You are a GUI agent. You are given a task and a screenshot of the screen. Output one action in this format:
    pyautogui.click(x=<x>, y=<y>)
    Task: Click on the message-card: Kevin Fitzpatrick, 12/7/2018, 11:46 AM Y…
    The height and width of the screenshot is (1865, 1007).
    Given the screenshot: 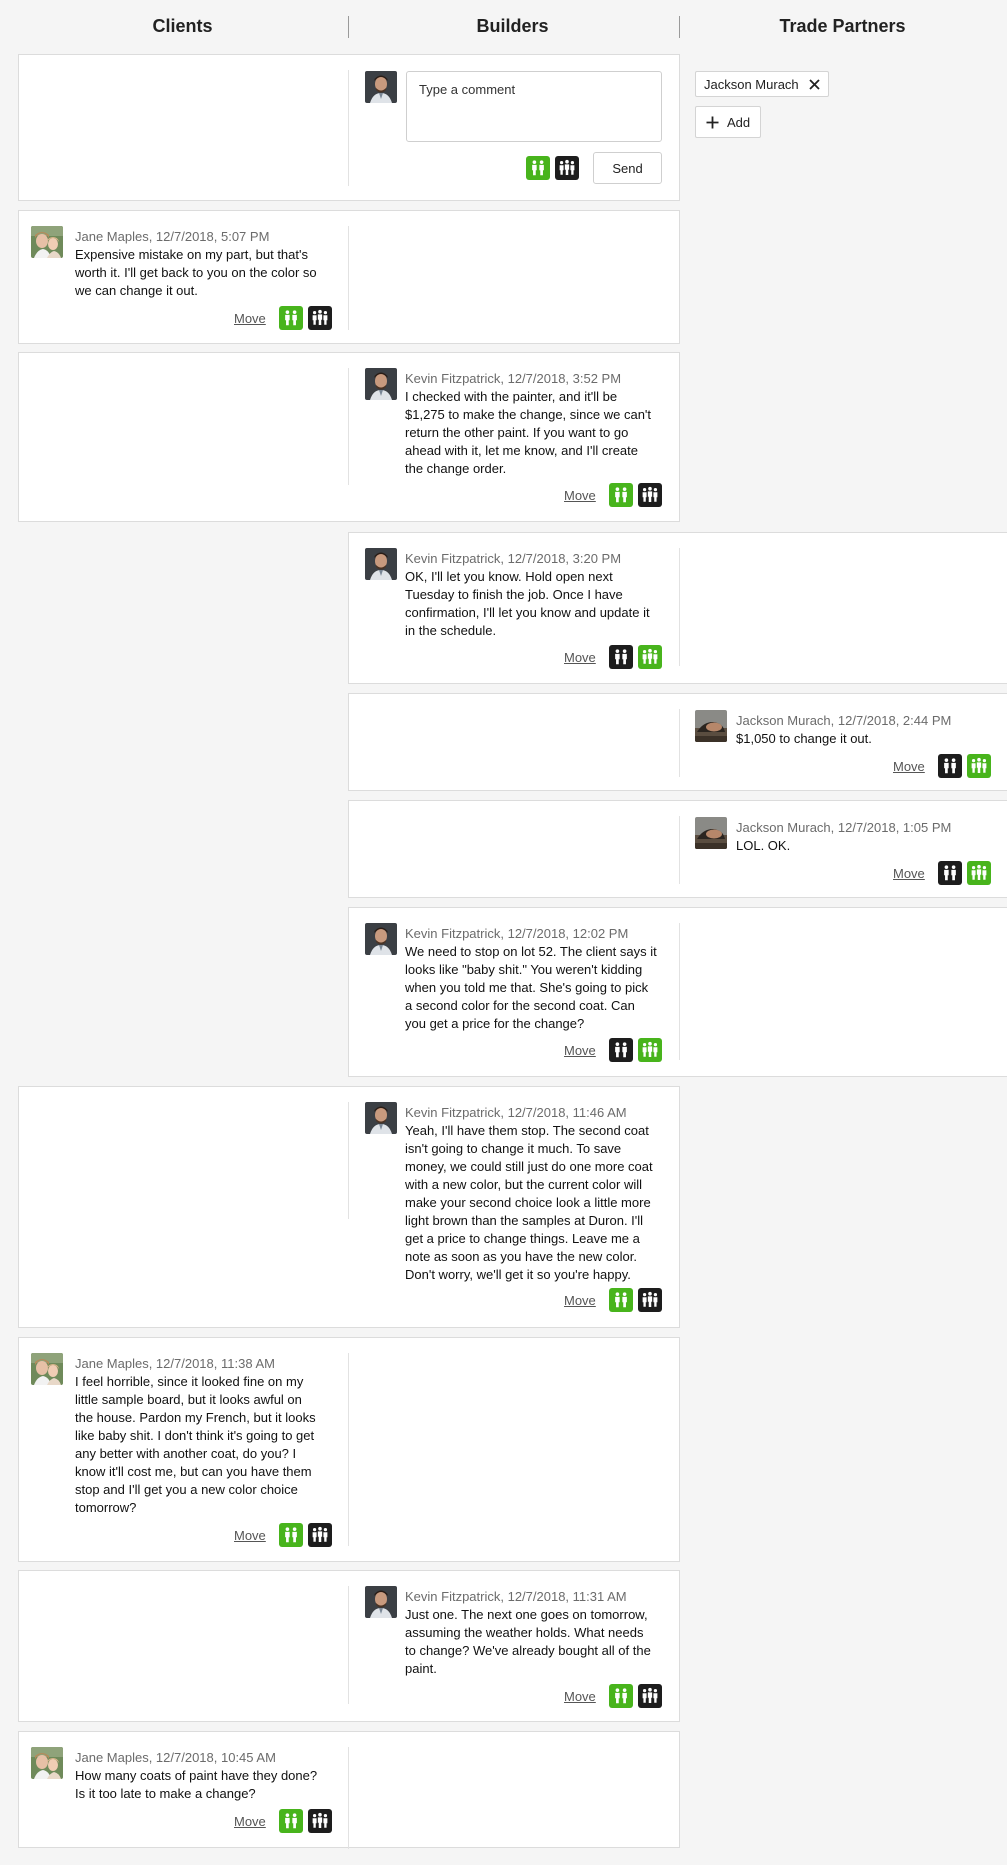 What is the action you would take?
    pyautogui.click(x=349, y=1207)
    